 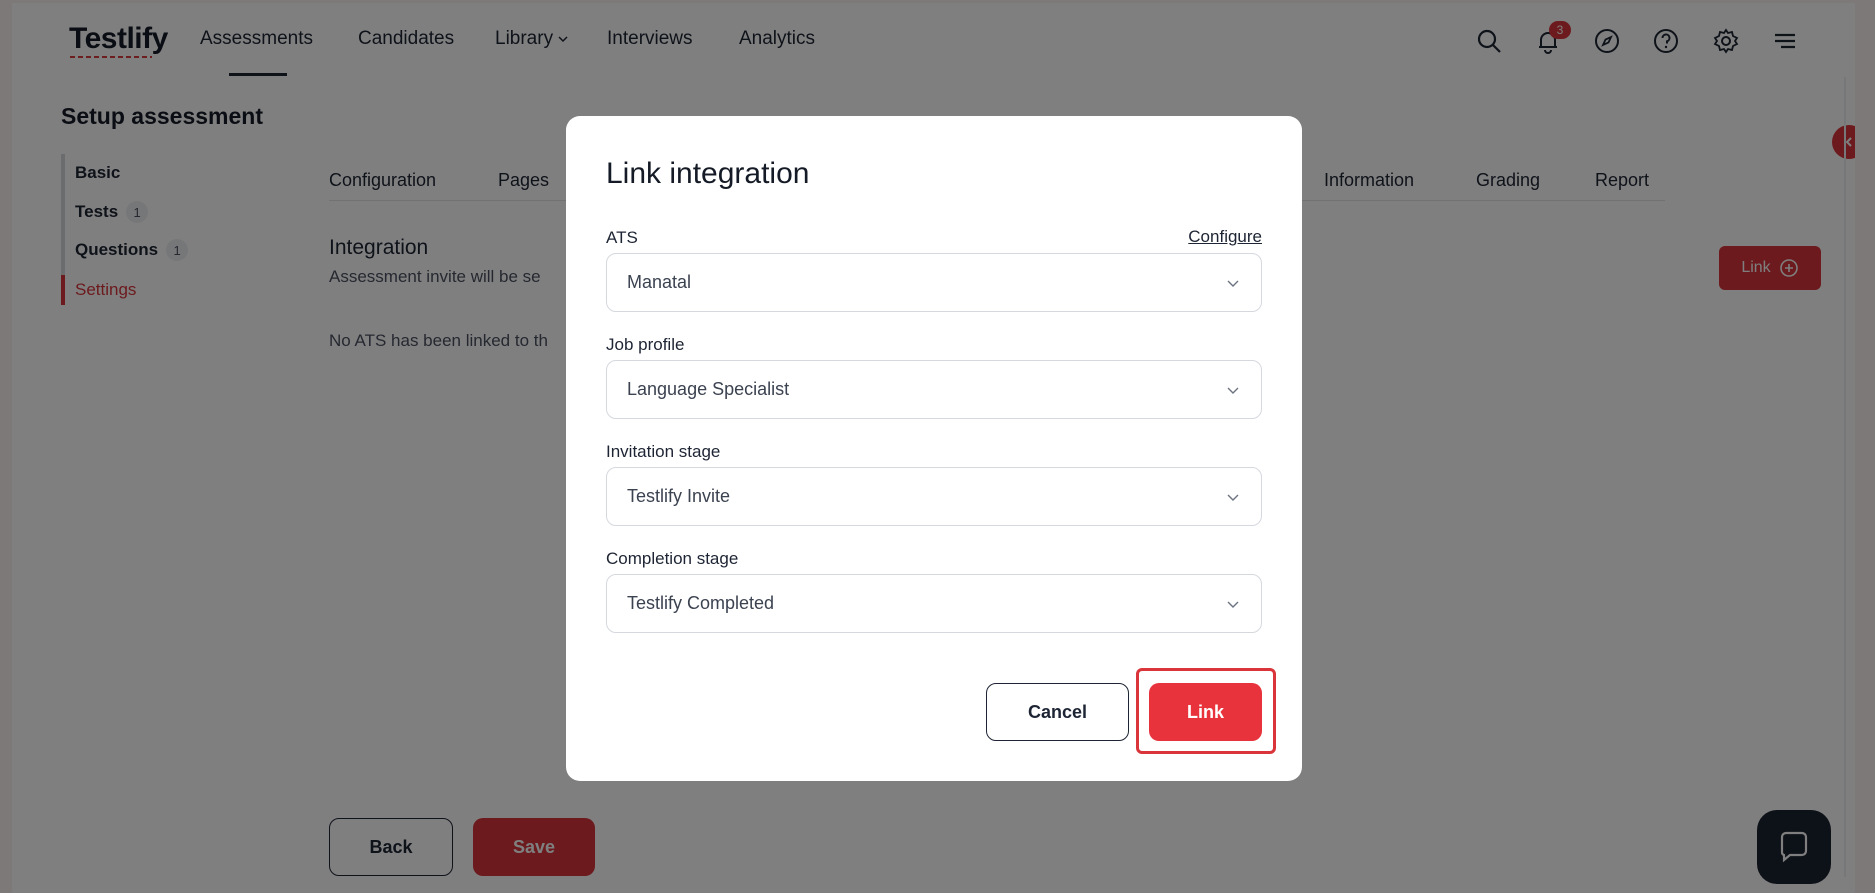 What do you see at coordinates (622, 237) in the screenshot?
I see `ats-label: ATS` at bounding box center [622, 237].